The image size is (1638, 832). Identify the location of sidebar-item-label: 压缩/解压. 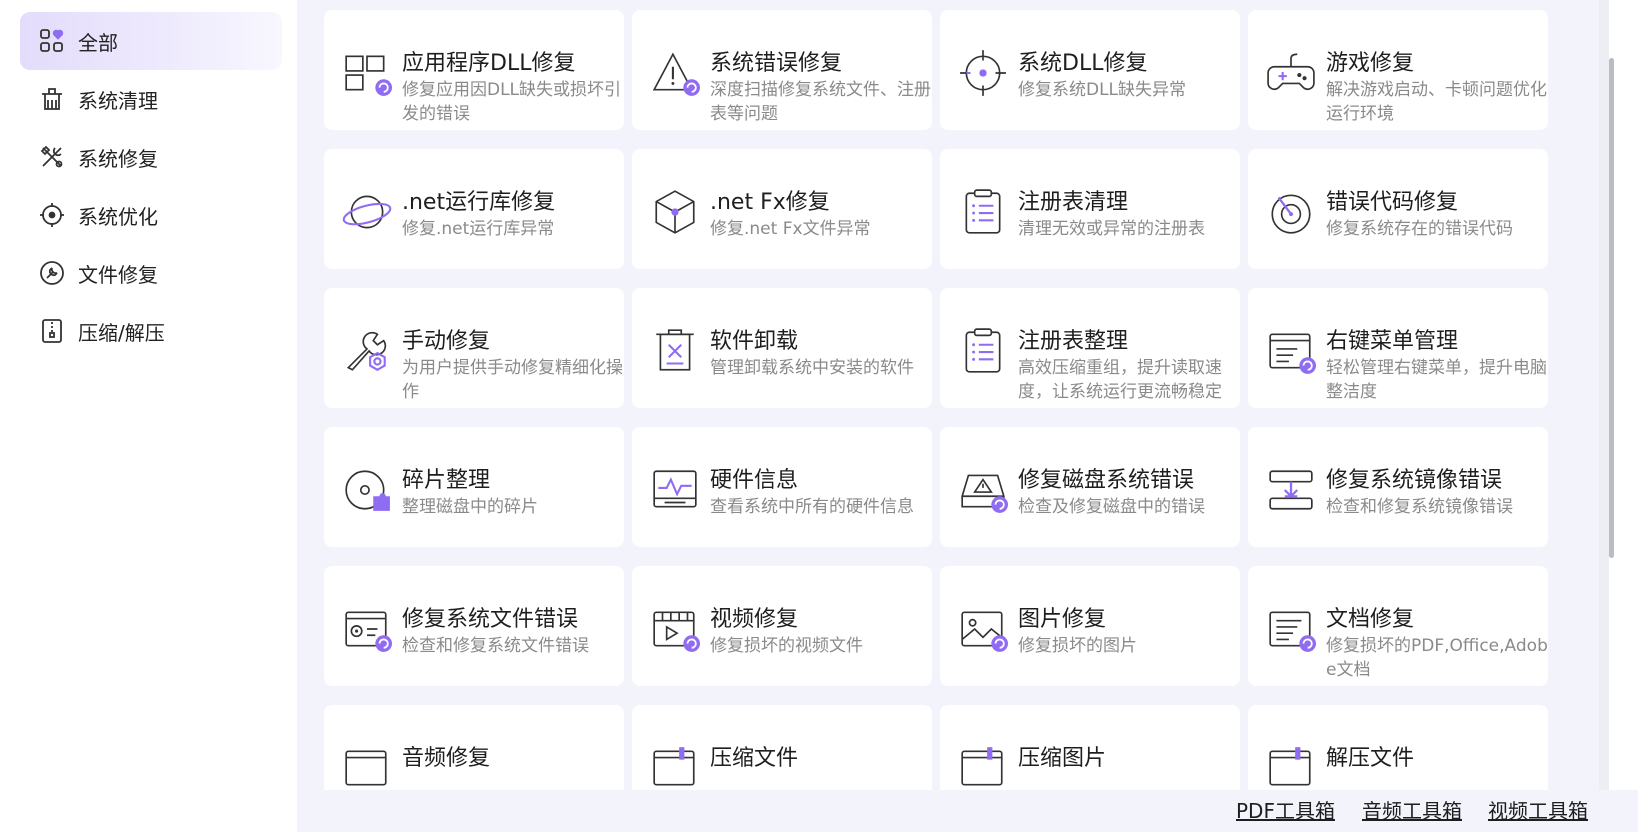
(121, 332).